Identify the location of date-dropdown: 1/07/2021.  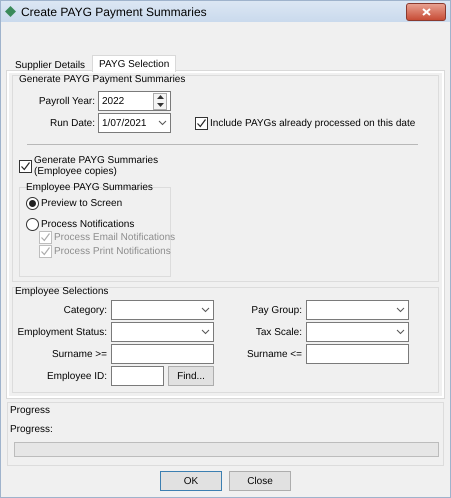
(134, 123).